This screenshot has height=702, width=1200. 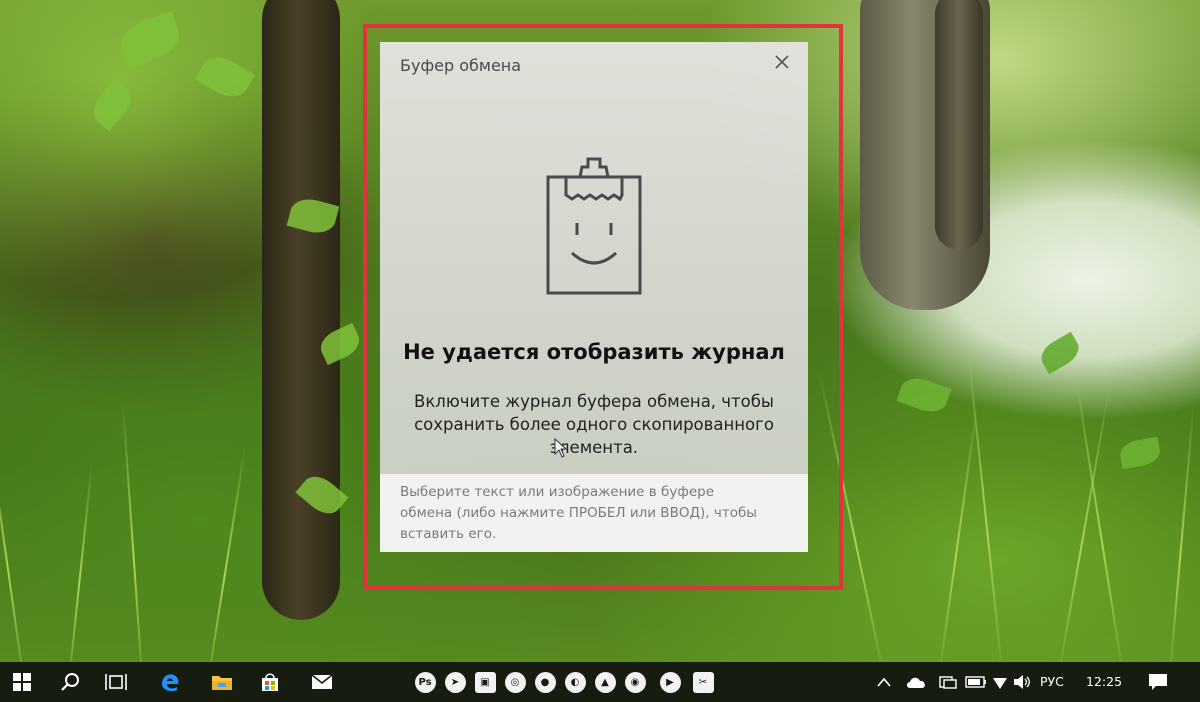 I want to click on message-heading: Не удается отобразить журнал, so click(x=594, y=352).